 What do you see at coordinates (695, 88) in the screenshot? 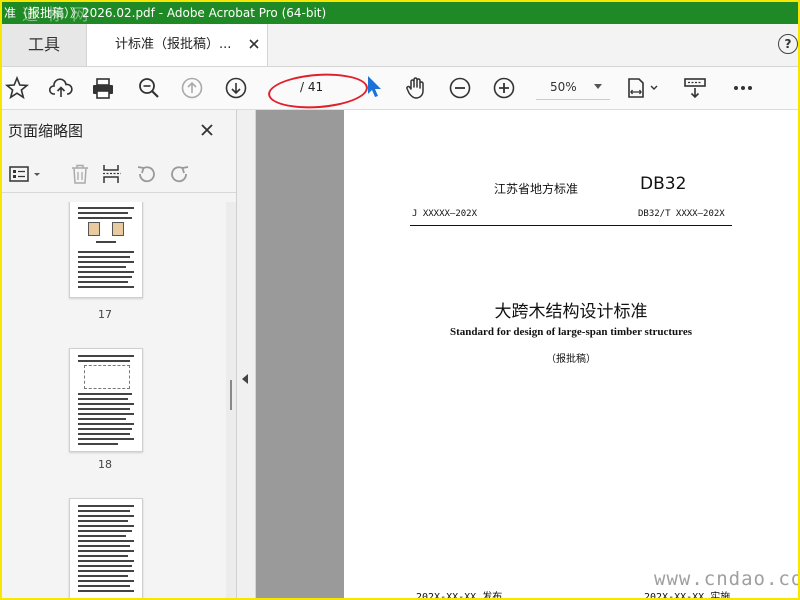
I see `scroll-mode-icon` at bounding box center [695, 88].